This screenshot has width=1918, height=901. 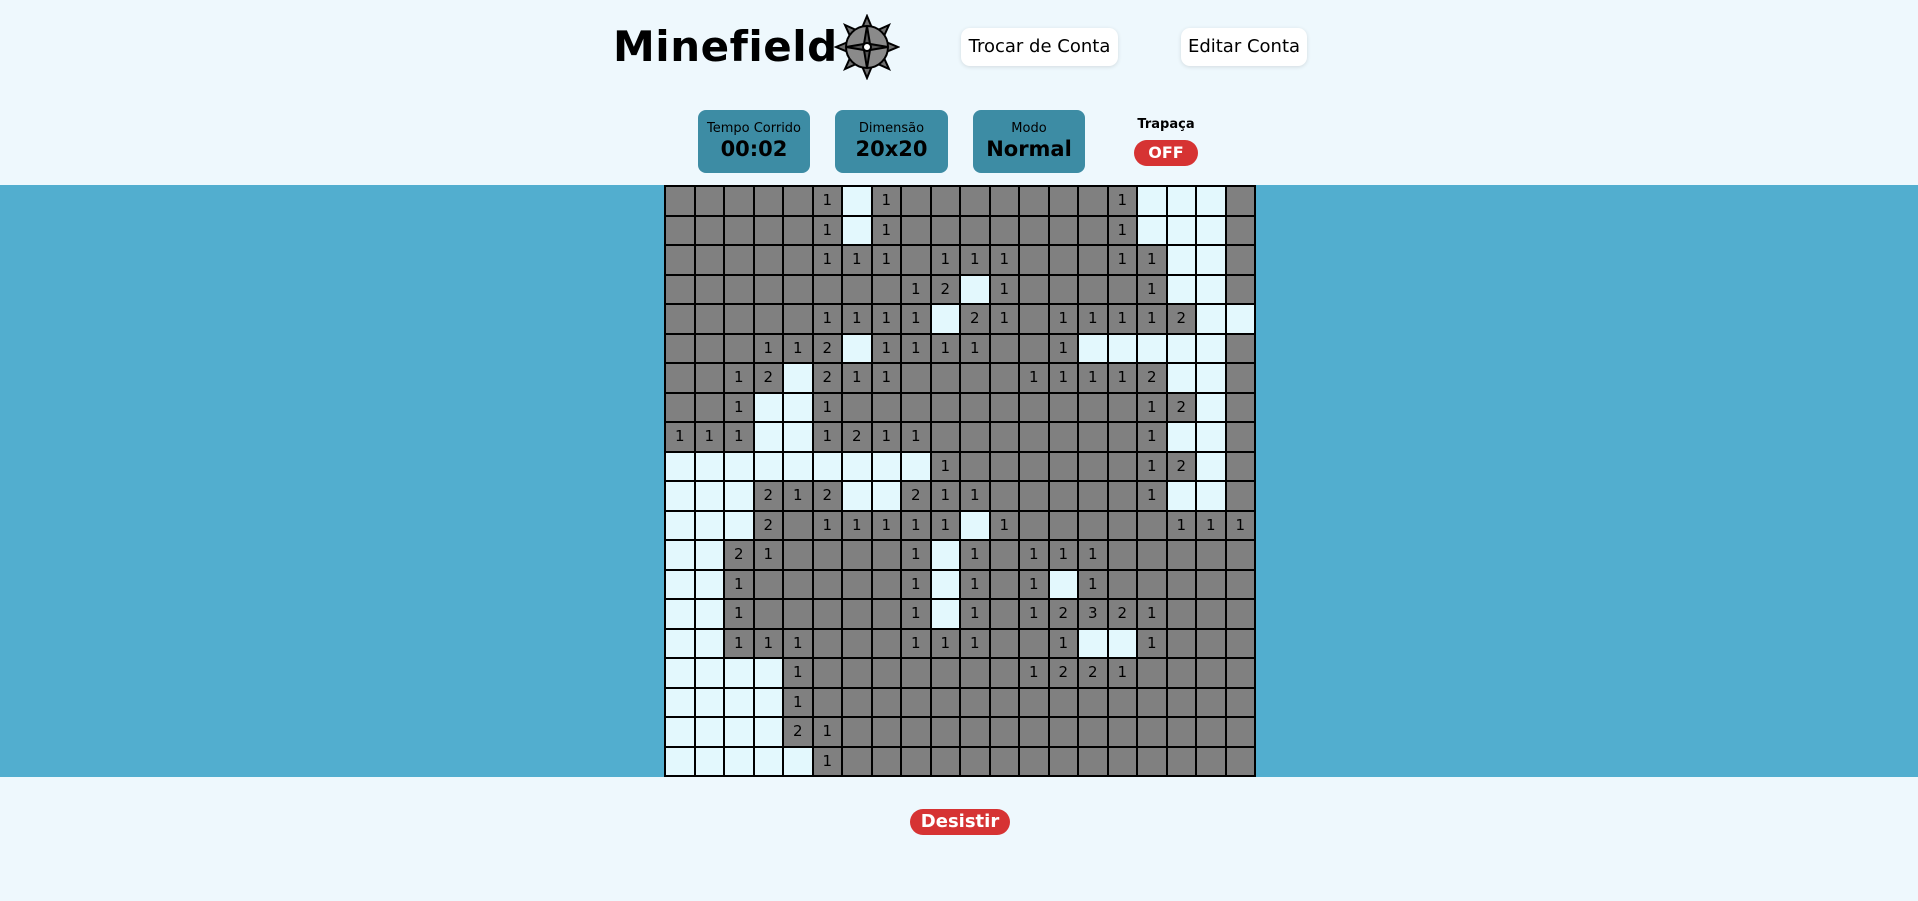 I want to click on edit-account-button: Editar Conta, so click(x=1244, y=47).